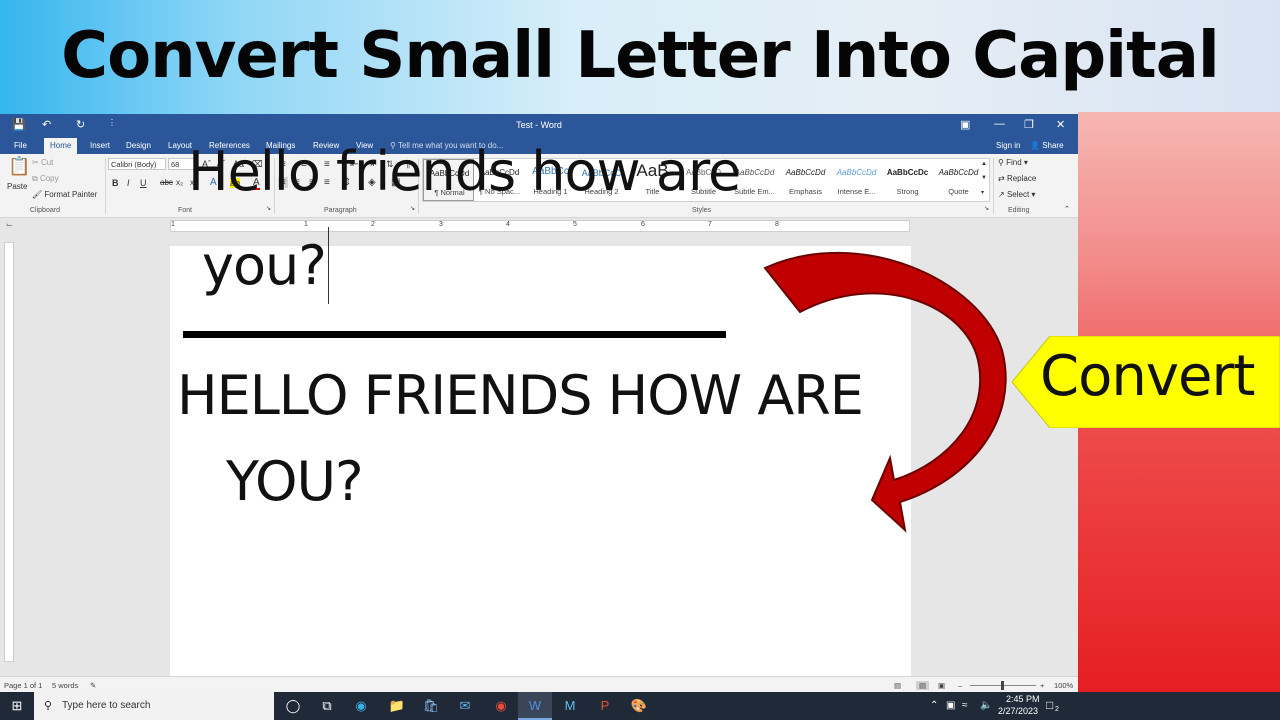  Describe the element at coordinates (1049, 705) in the screenshot. I see `notification-icon: □` at that location.